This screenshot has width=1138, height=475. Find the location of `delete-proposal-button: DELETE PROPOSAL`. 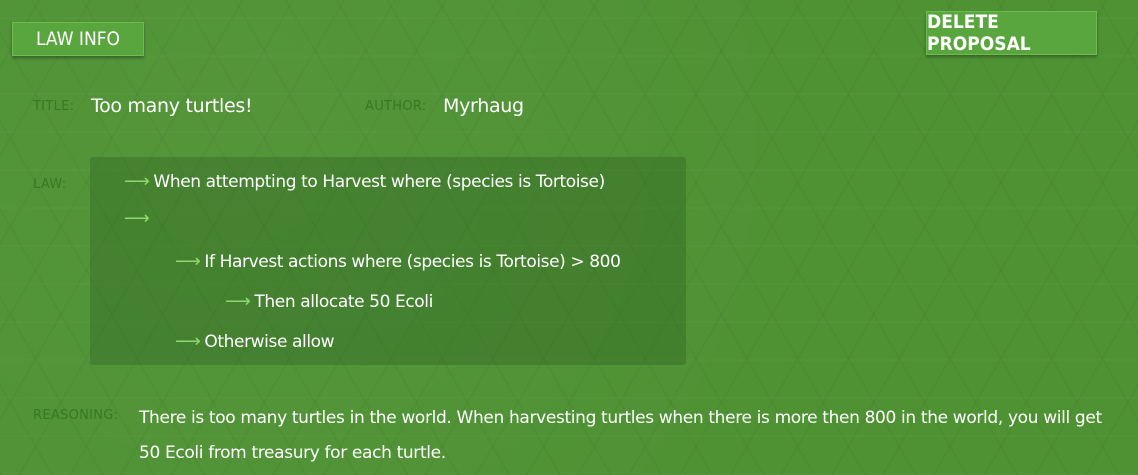

delete-proposal-button: DELETE PROPOSAL is located at coordinates (1011, 33).